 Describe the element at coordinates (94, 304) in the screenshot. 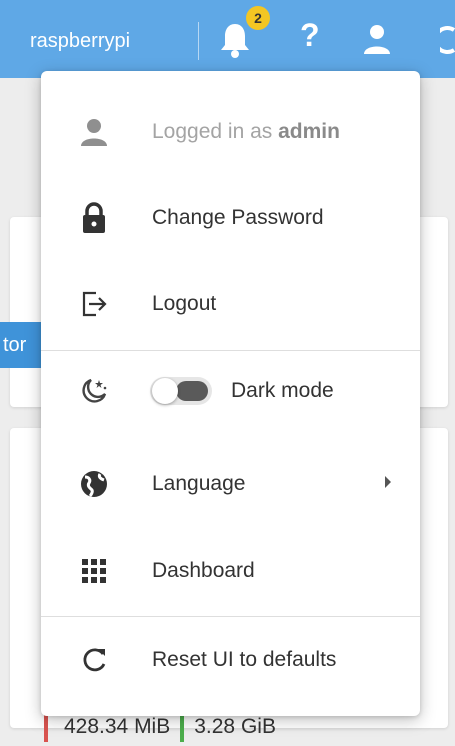

I see `logout-icon` at that location.